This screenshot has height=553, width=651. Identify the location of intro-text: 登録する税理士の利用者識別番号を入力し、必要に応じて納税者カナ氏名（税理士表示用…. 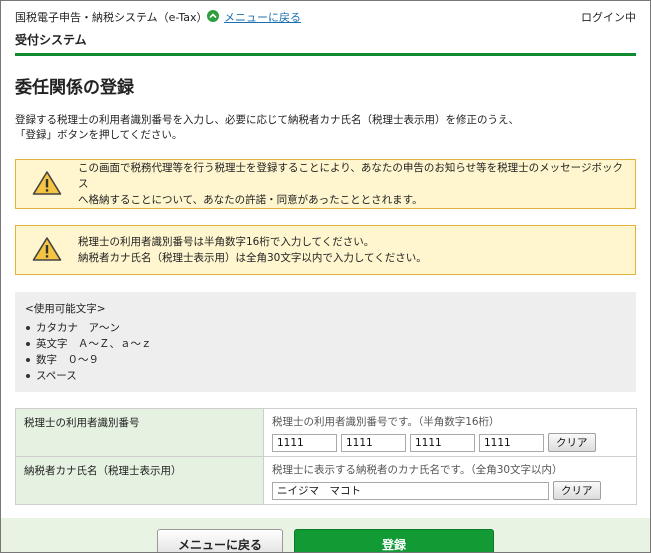
(315, 128).